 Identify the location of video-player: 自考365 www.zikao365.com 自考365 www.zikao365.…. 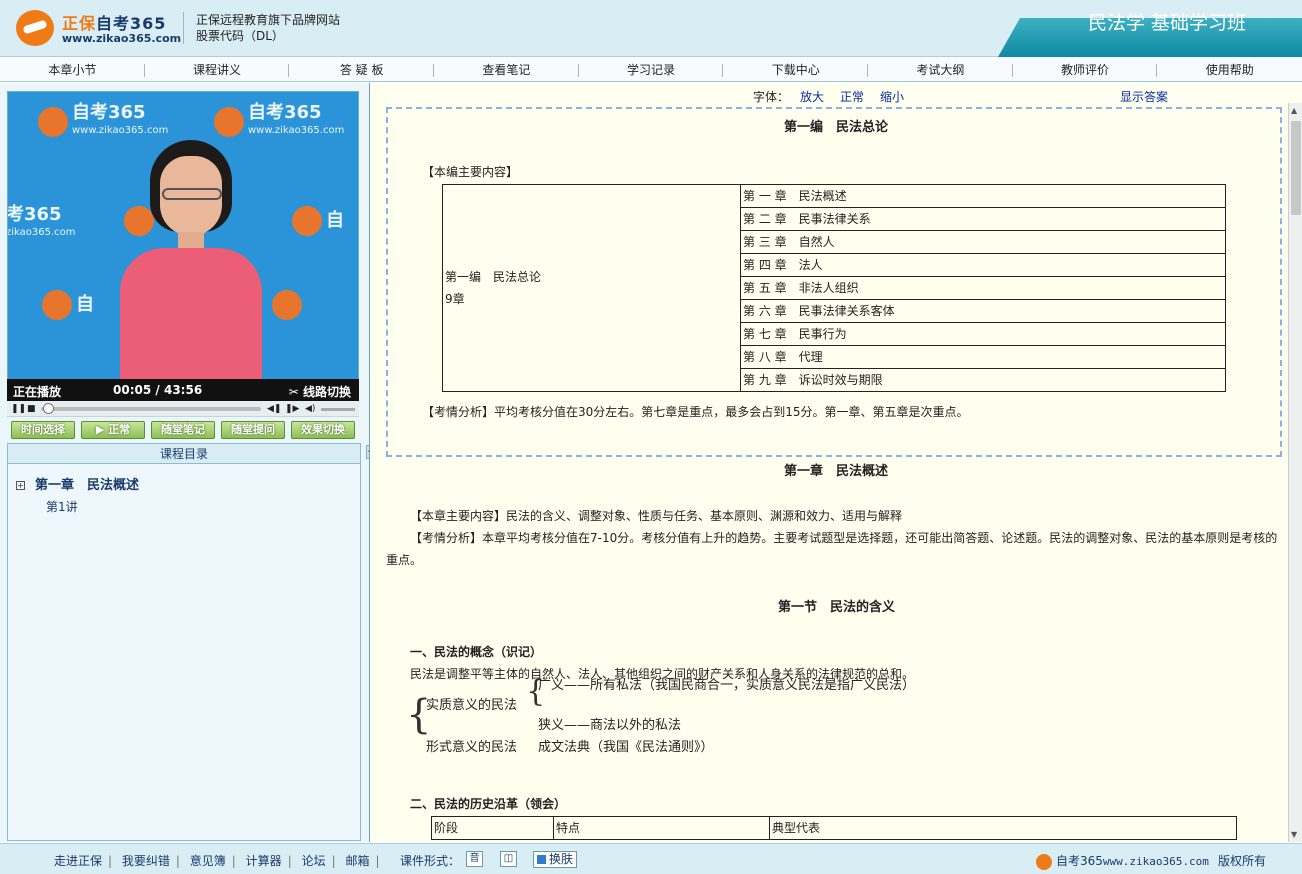
(183, 236).